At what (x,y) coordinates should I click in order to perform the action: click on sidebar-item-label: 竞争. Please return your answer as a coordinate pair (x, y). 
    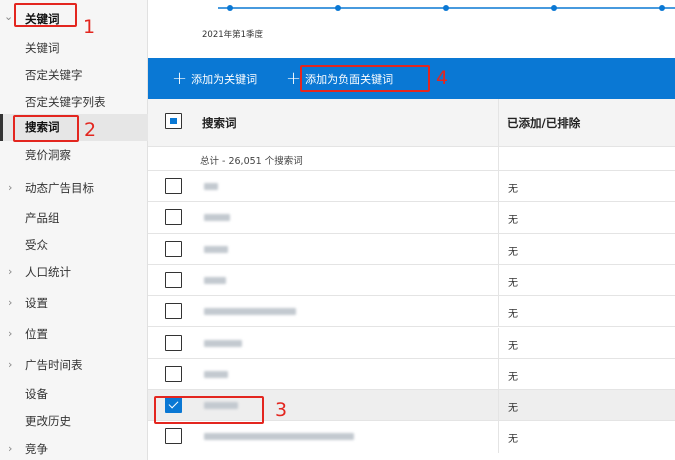
    Looking at the image, I should click on (36, 449).